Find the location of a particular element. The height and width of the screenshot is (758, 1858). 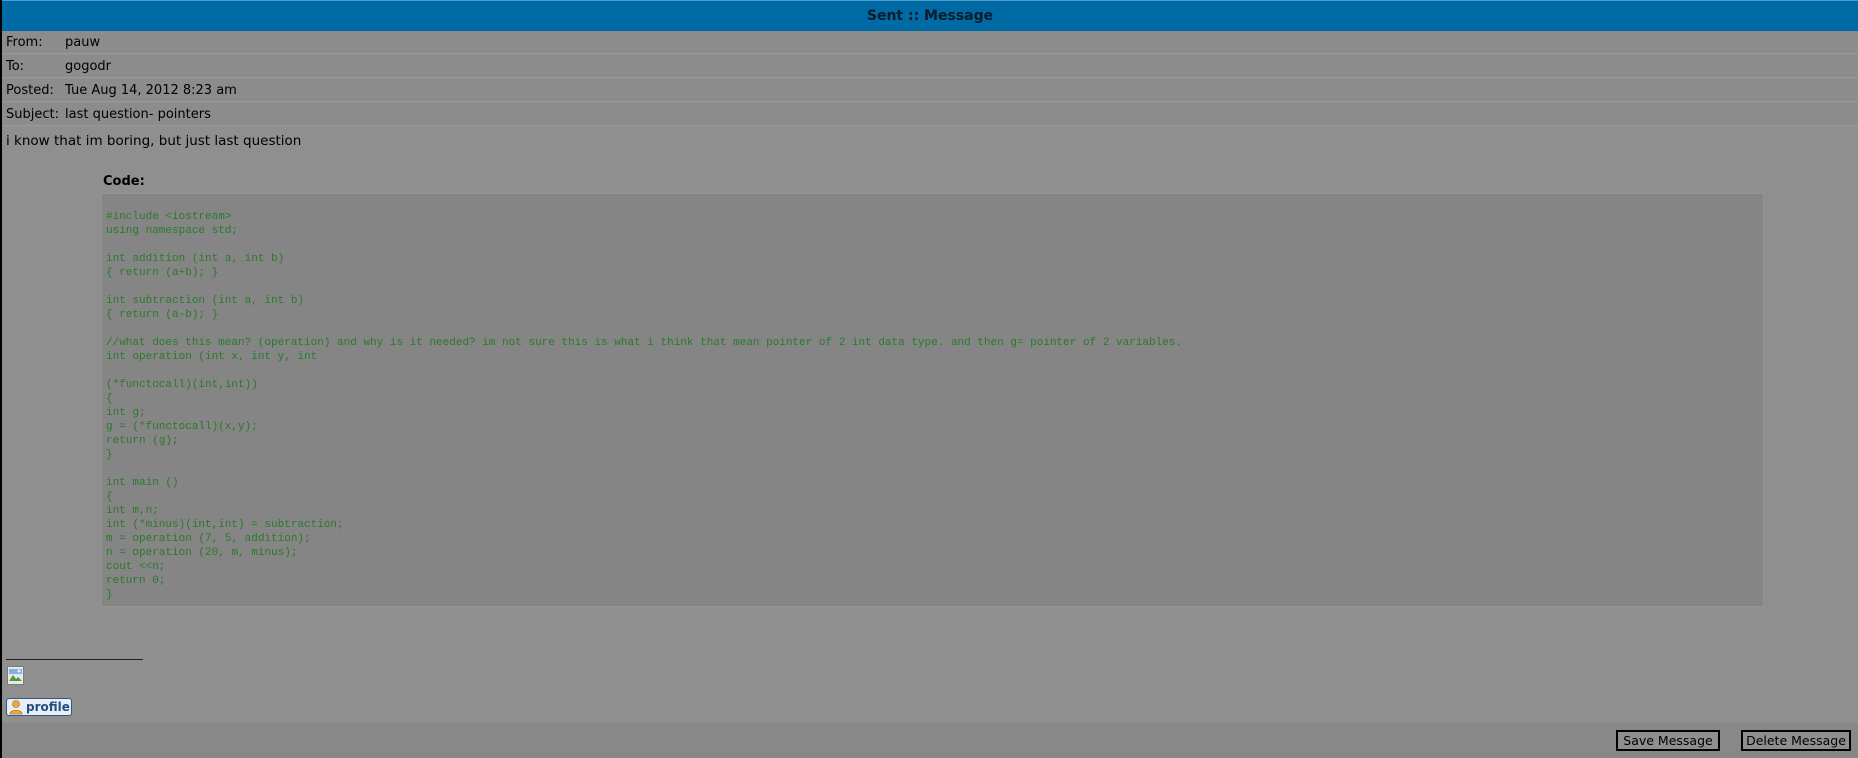

to-value: gogodr is located at coordinates (88, 66).